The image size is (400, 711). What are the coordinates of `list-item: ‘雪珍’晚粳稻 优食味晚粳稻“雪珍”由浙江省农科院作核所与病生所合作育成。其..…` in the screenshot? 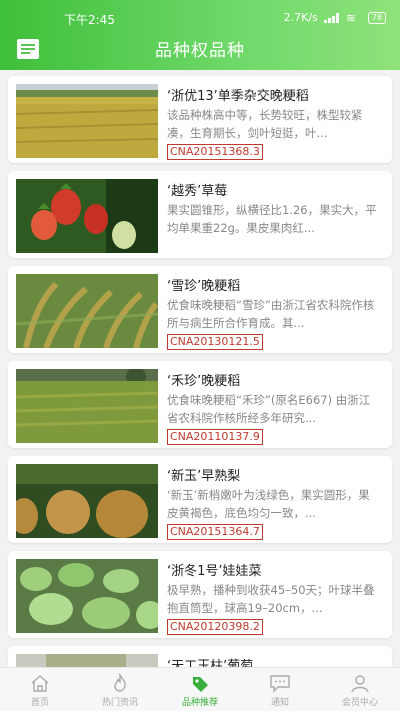 It's located at (200, 309).